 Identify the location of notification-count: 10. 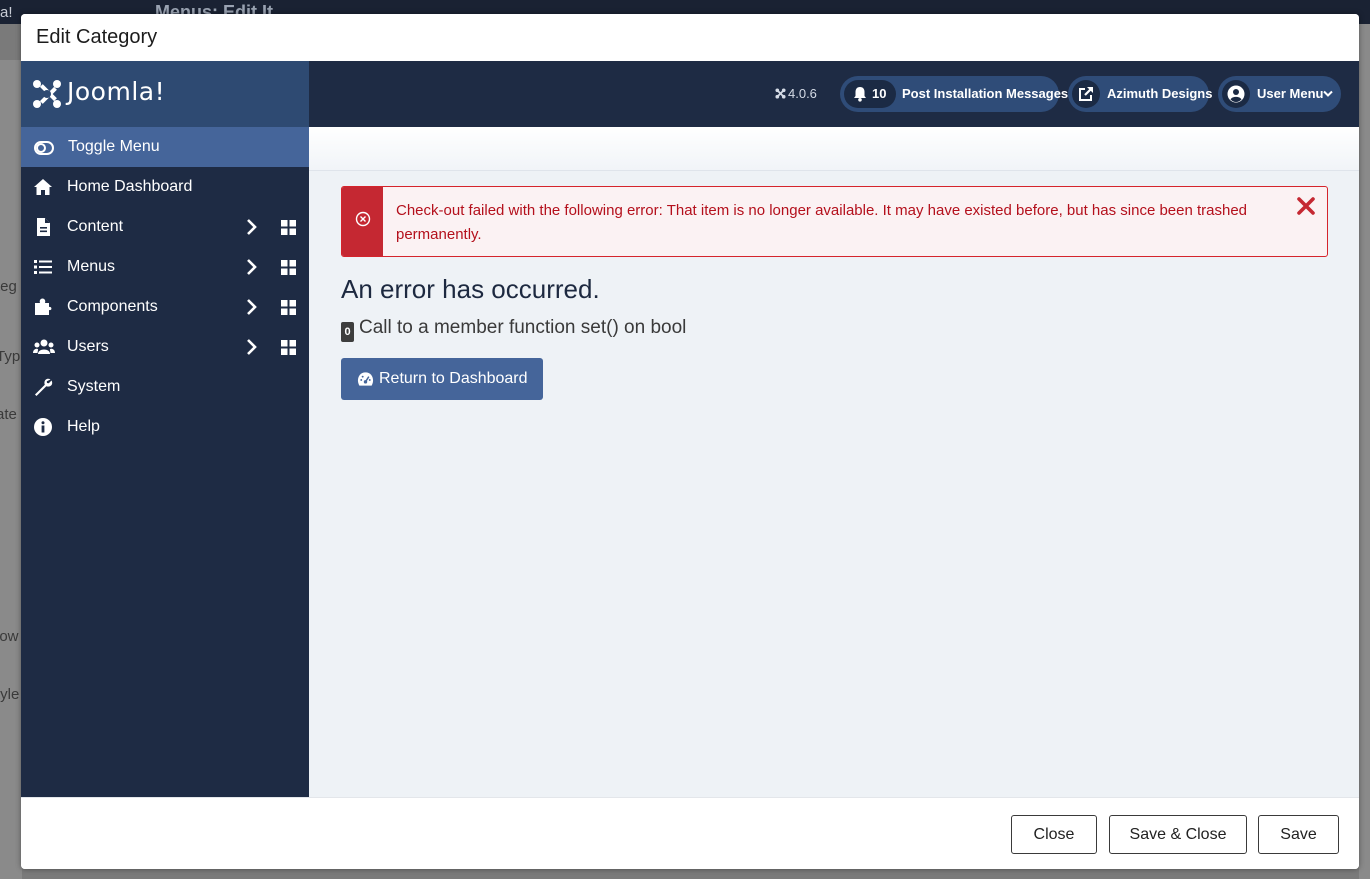
(879, 93).